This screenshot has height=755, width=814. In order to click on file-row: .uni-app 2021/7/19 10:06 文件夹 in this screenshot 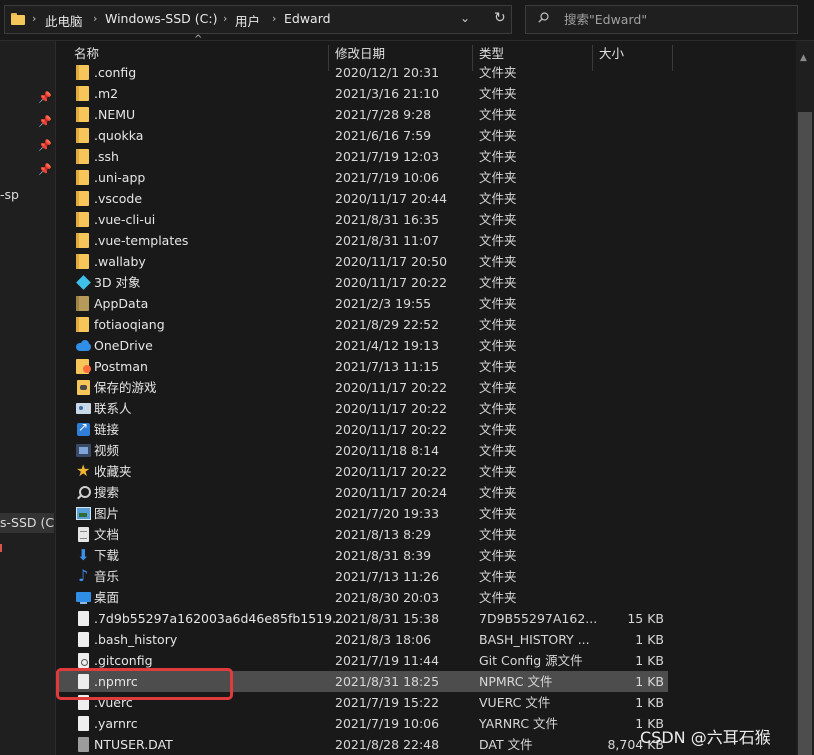, I will do `click(426, 177)`.